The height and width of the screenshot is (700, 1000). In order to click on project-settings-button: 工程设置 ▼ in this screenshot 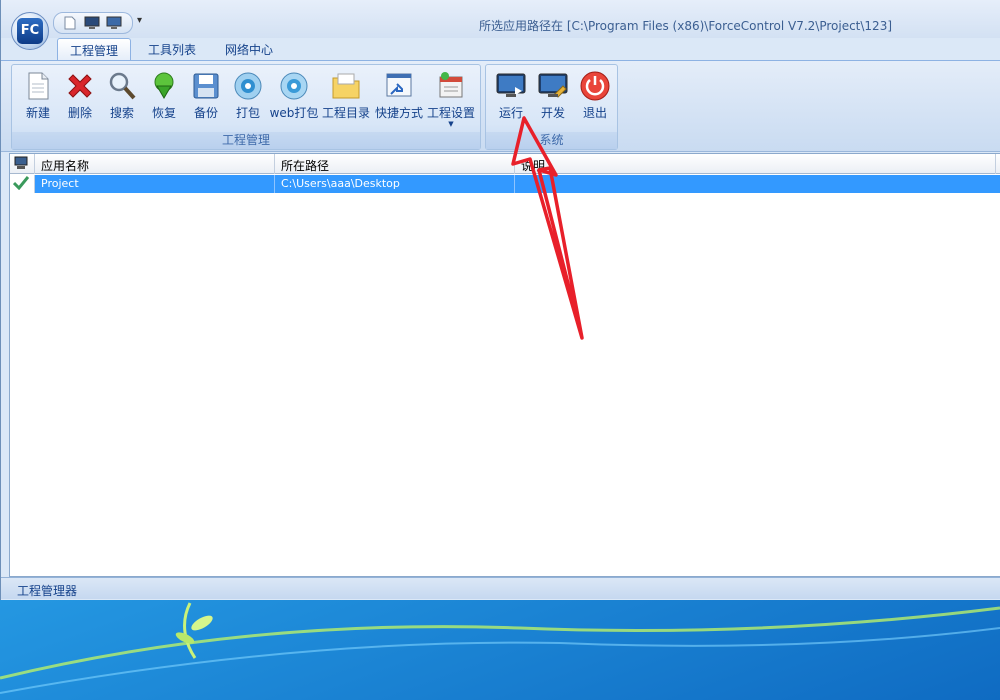, I will do `click(451, 98)`.